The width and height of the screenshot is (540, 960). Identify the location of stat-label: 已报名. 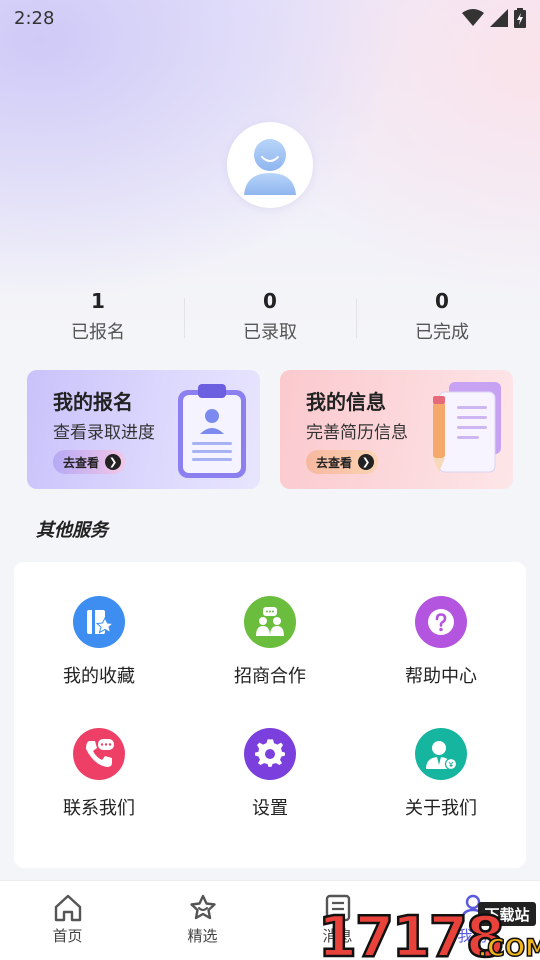
(98, 332).